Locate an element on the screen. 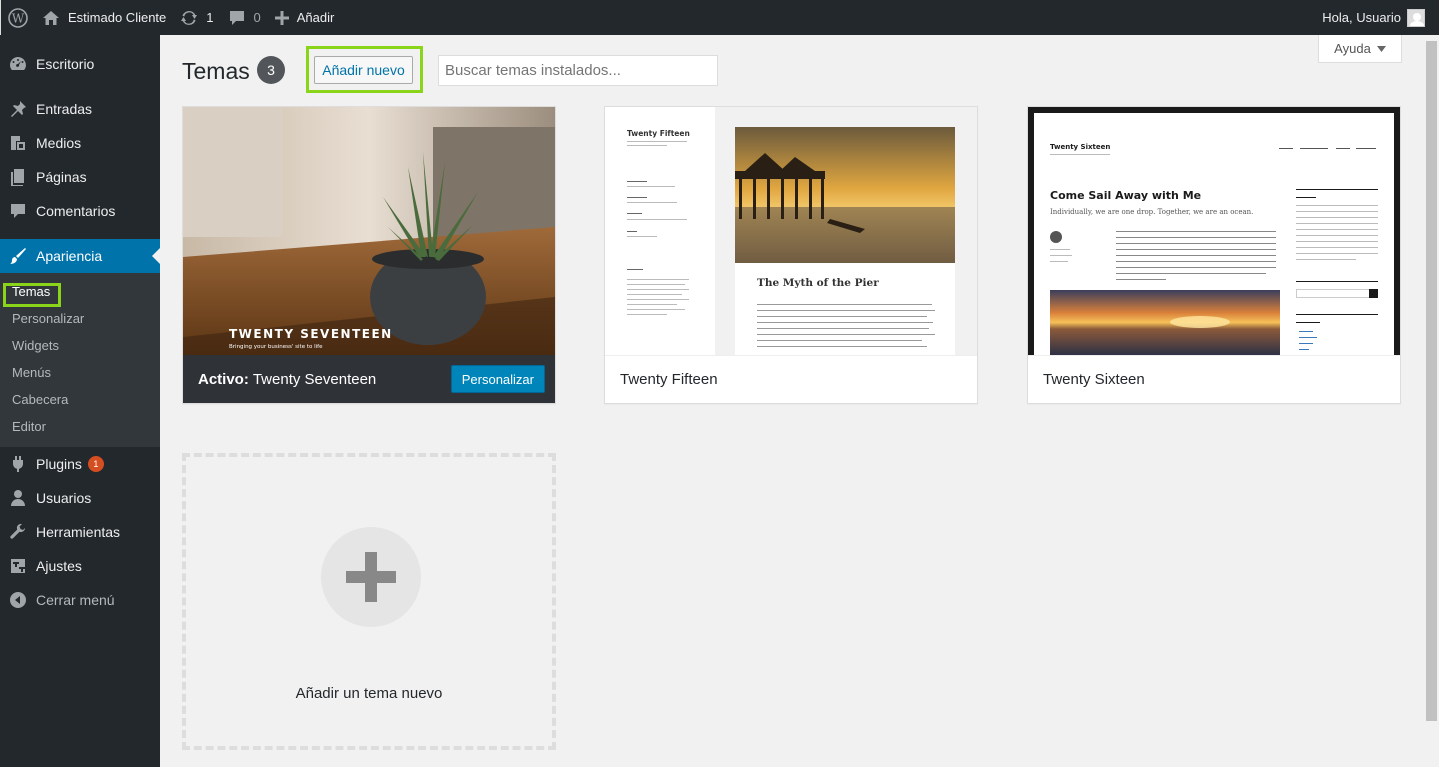 The width and height of the screenshot is (1439, 767). add-new-theme-card: Añadir un tema nuevo is located at coordinates (369, 601).